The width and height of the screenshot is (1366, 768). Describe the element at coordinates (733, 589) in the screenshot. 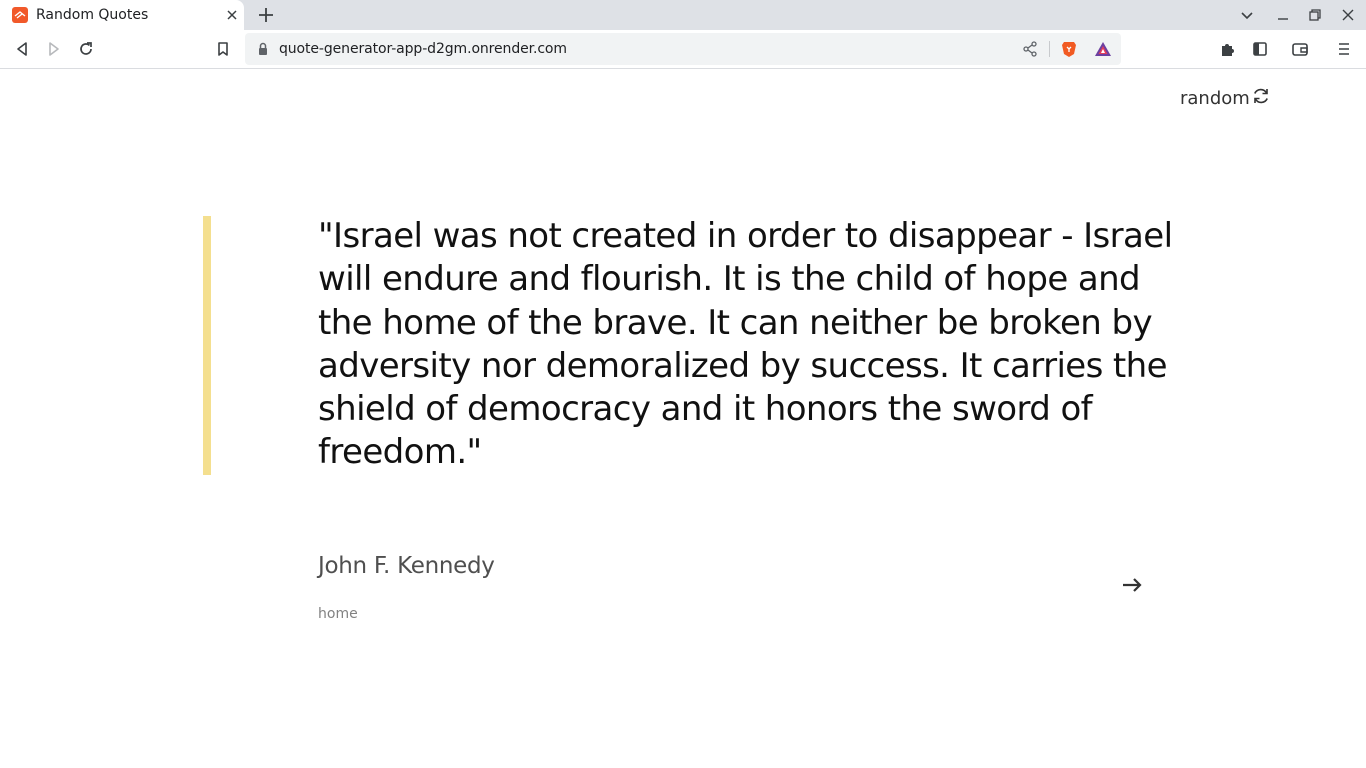

I see `author-card: John F. Kennedy home` at that location.